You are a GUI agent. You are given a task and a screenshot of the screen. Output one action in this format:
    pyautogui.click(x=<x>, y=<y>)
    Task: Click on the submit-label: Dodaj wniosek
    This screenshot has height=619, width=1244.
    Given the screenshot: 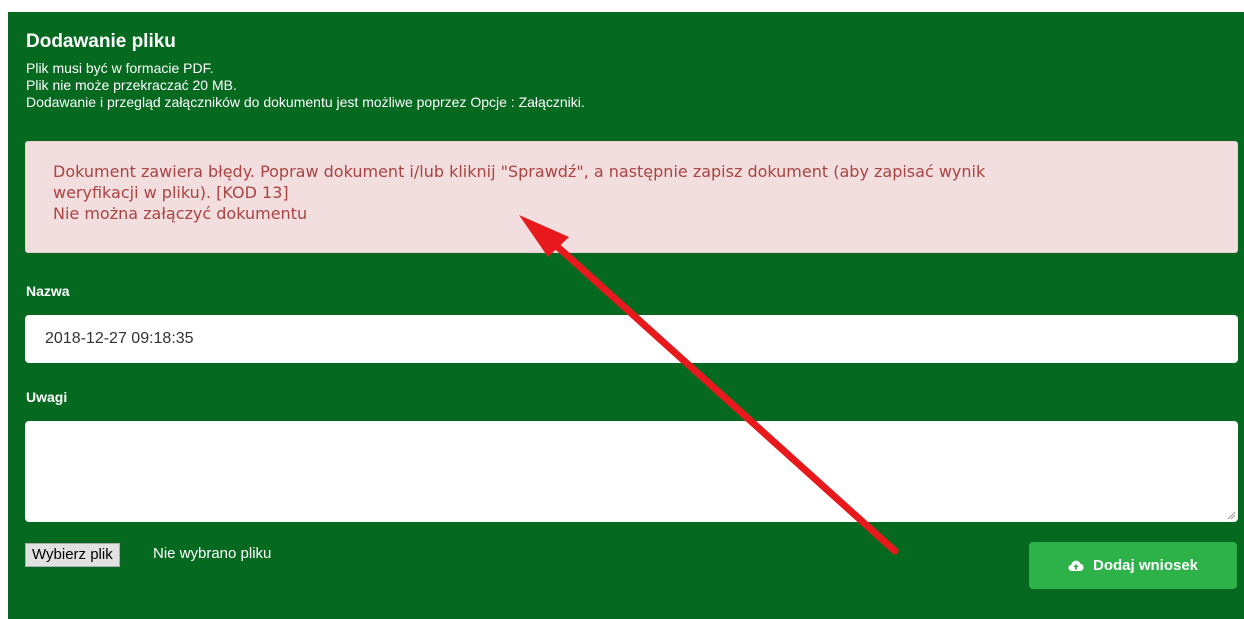 What is the action you would take?
    pyautogui.click(x=1145, y=565)
    